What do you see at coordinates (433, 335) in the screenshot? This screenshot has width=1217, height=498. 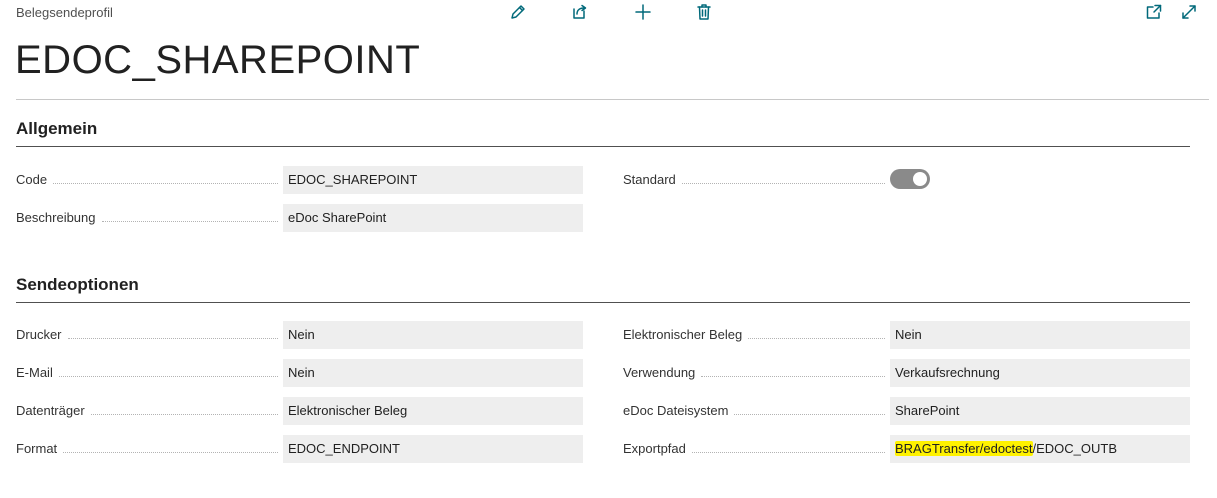 I see `printer-field: Nein` at bounding box center [433, 335].